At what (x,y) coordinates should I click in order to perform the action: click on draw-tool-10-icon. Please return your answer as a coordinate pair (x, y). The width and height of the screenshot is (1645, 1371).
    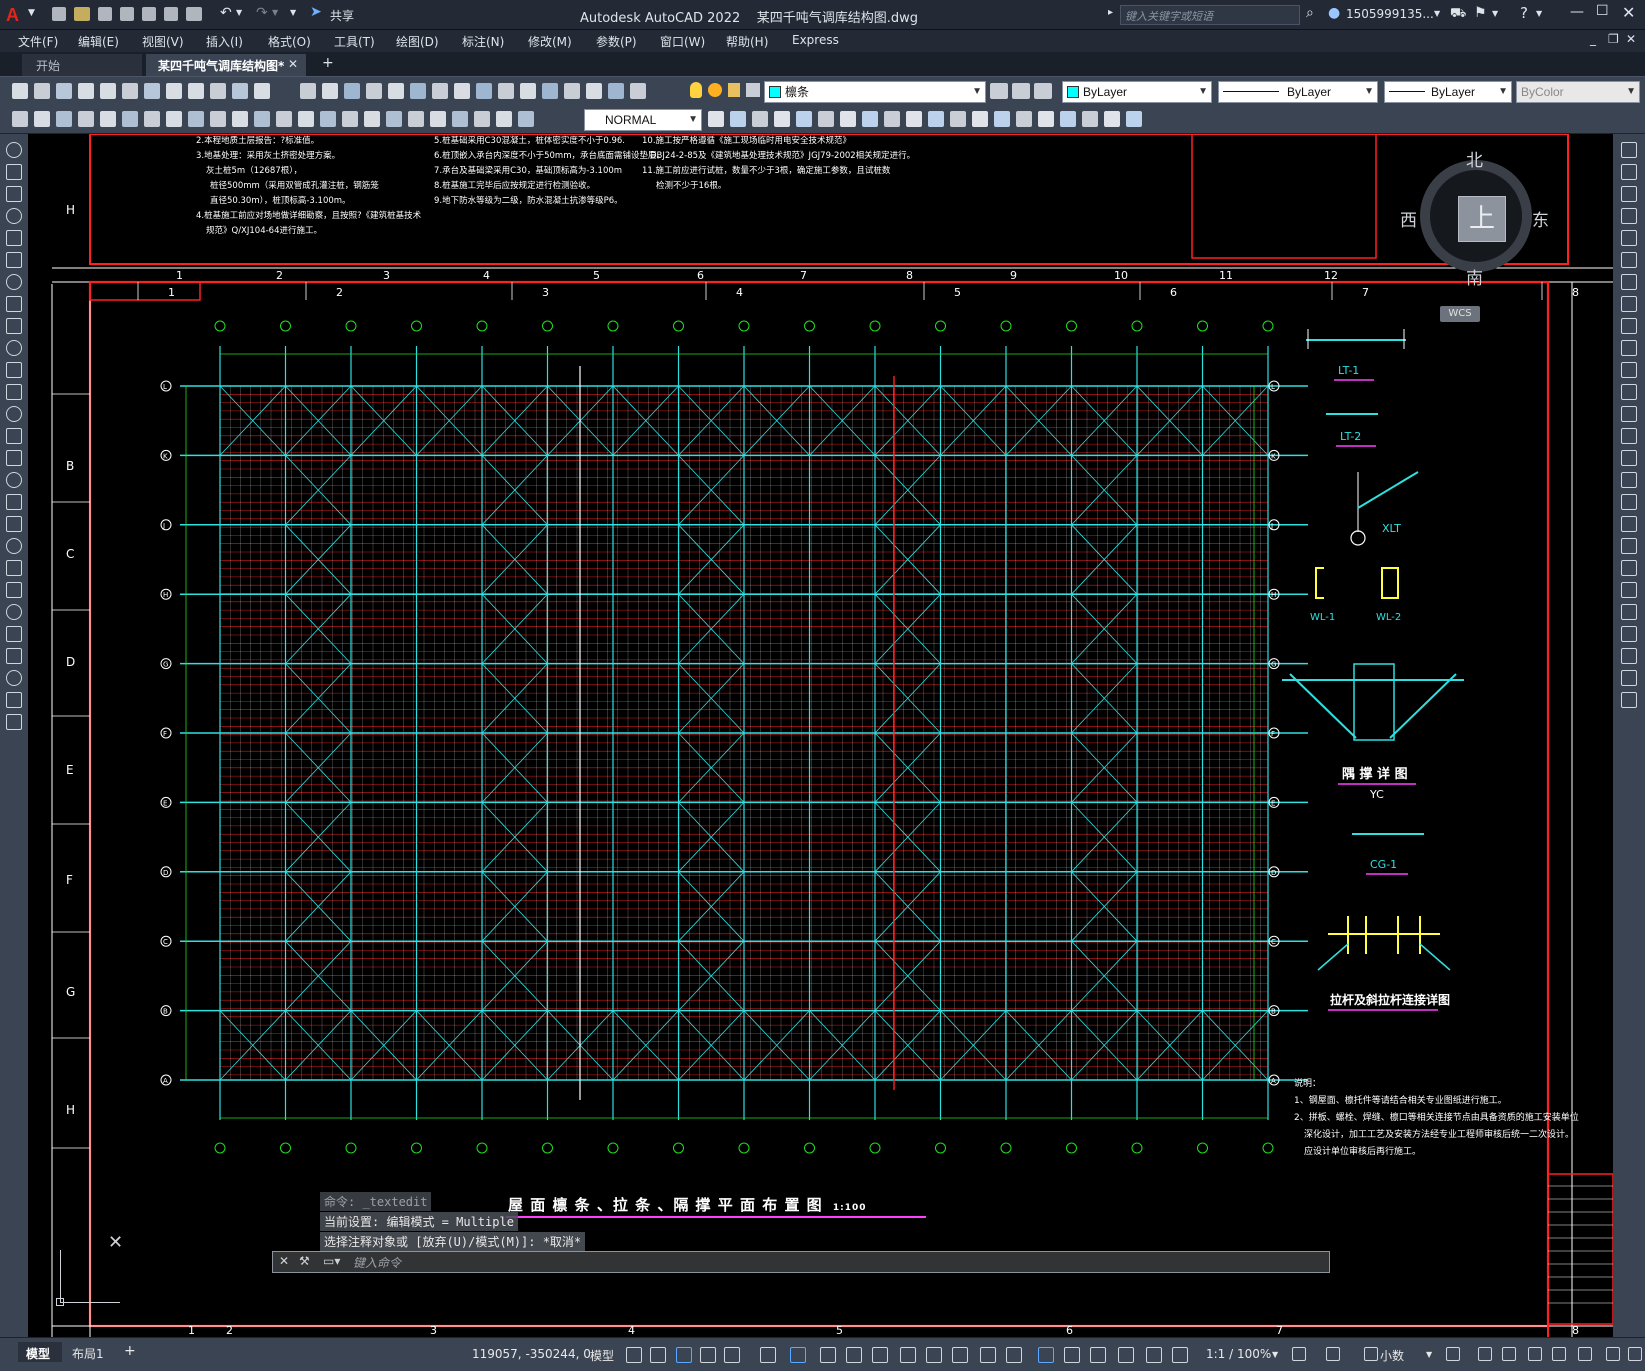
    Looking at the image, I should click on (14, 348).